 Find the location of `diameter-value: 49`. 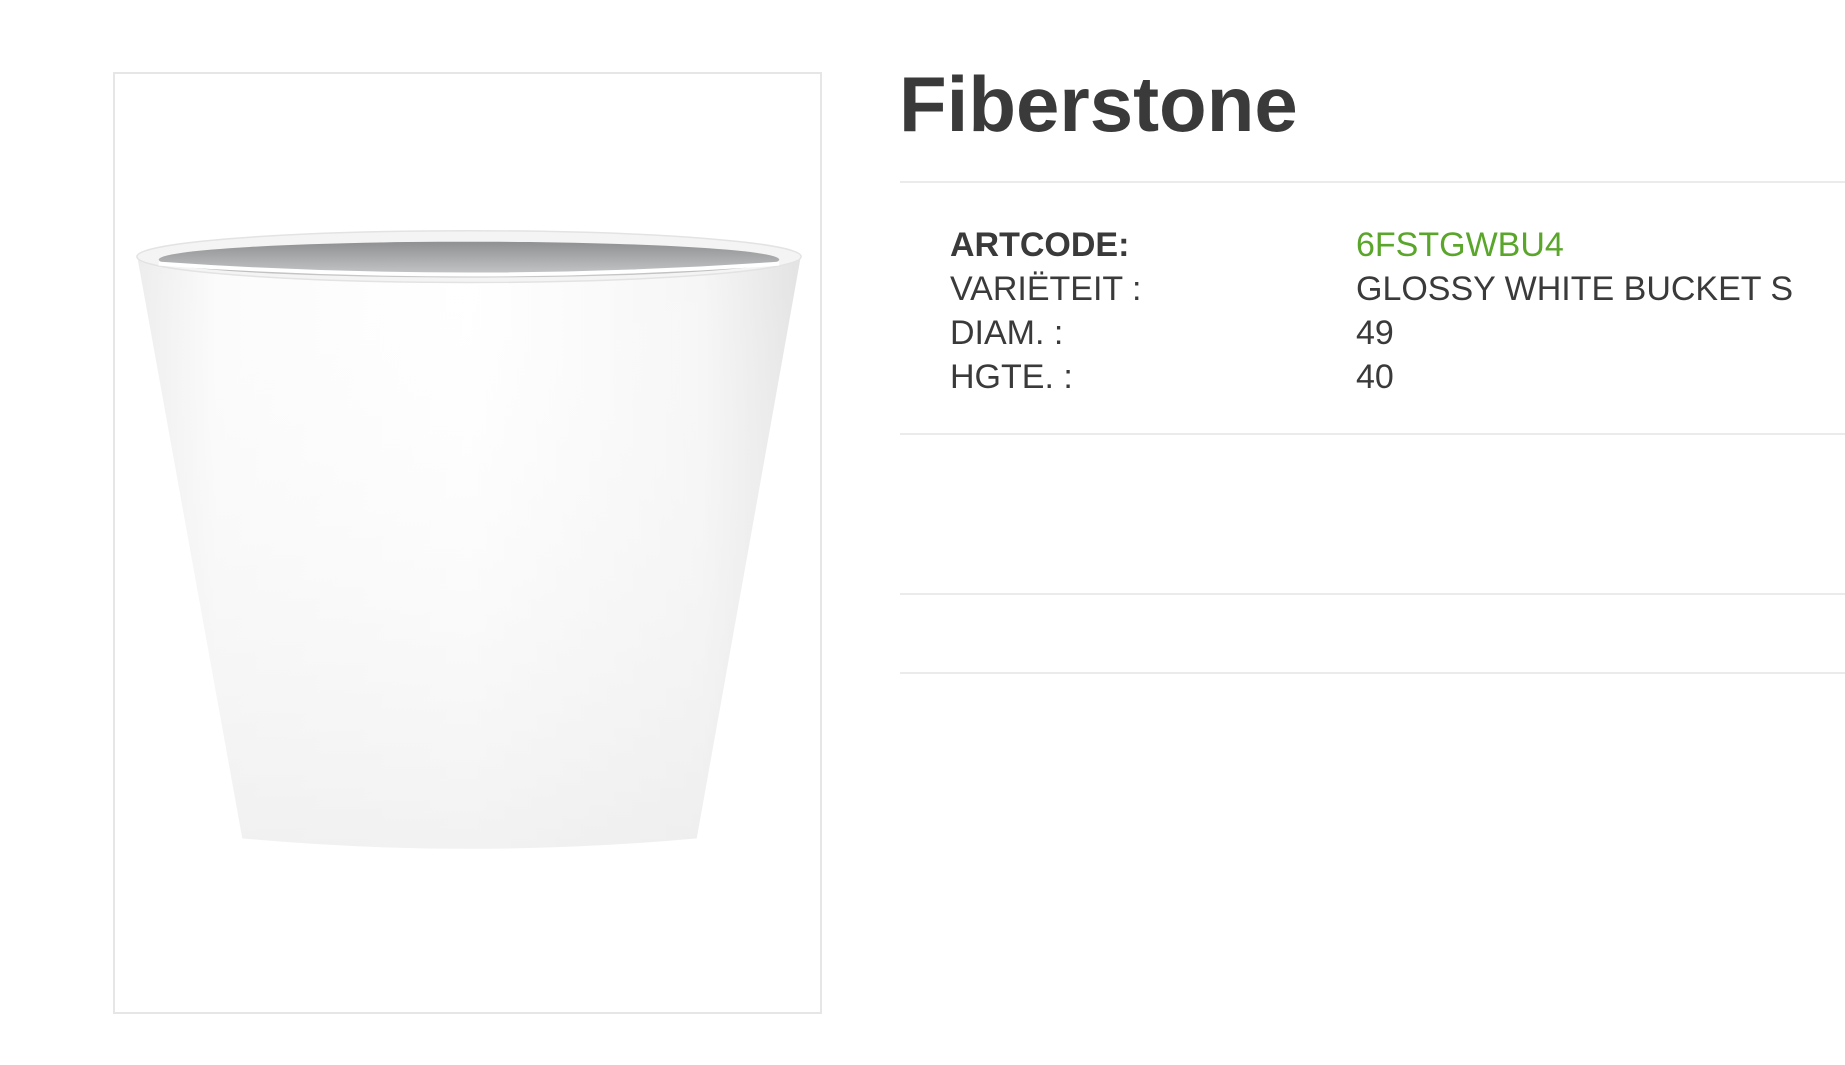

diameter-value: 49 is located at coordinates (1375, 332).